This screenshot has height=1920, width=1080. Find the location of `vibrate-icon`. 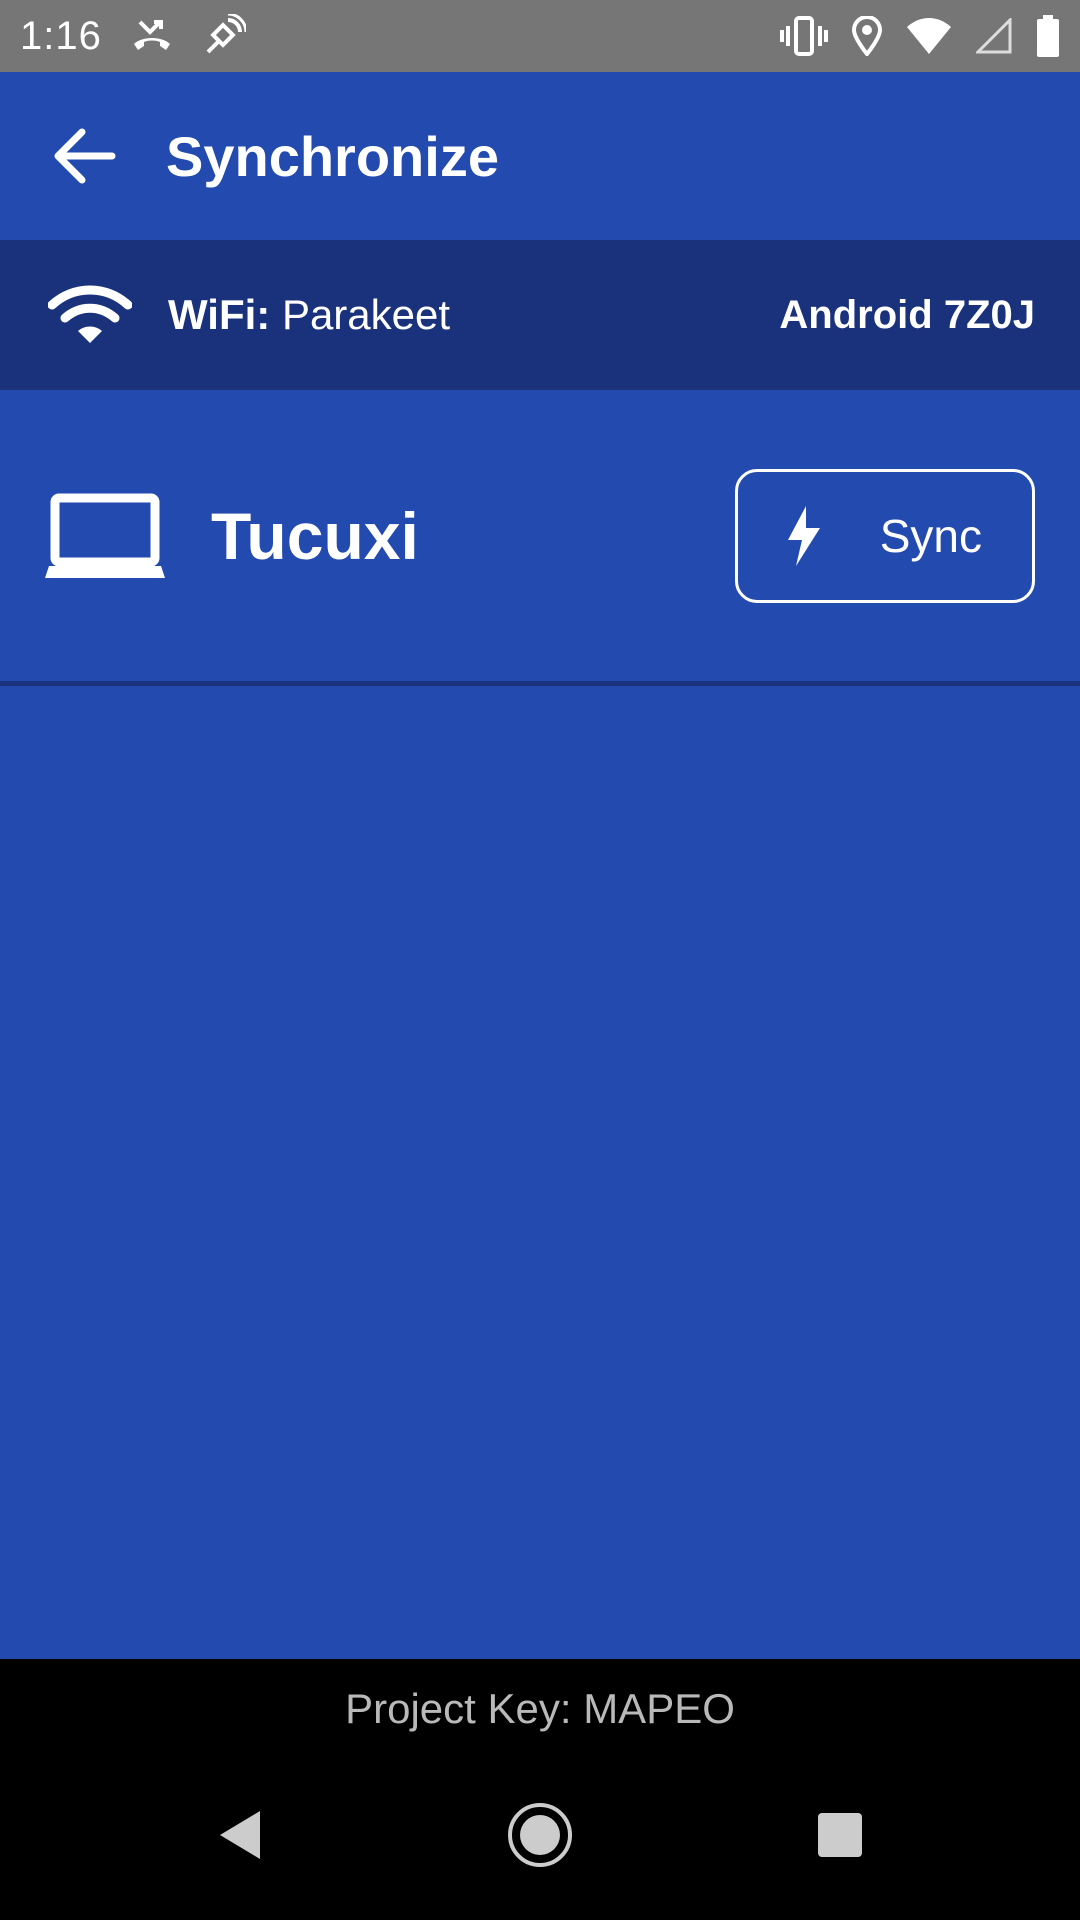

vibrate-icon is located at coordinates (804, 36).